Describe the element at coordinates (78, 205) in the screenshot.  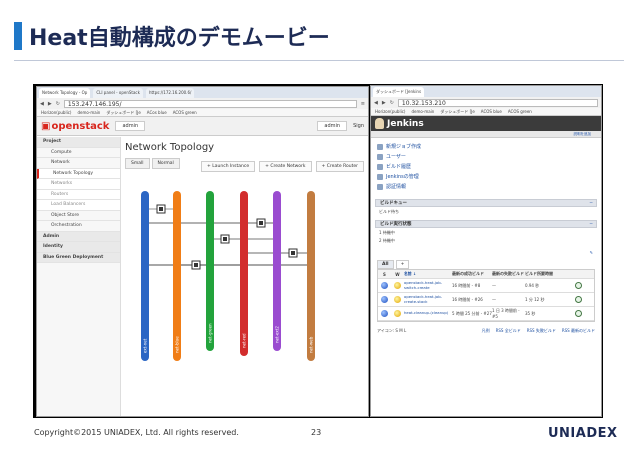
I see `sidebar-item: Load Balancers` at that location.